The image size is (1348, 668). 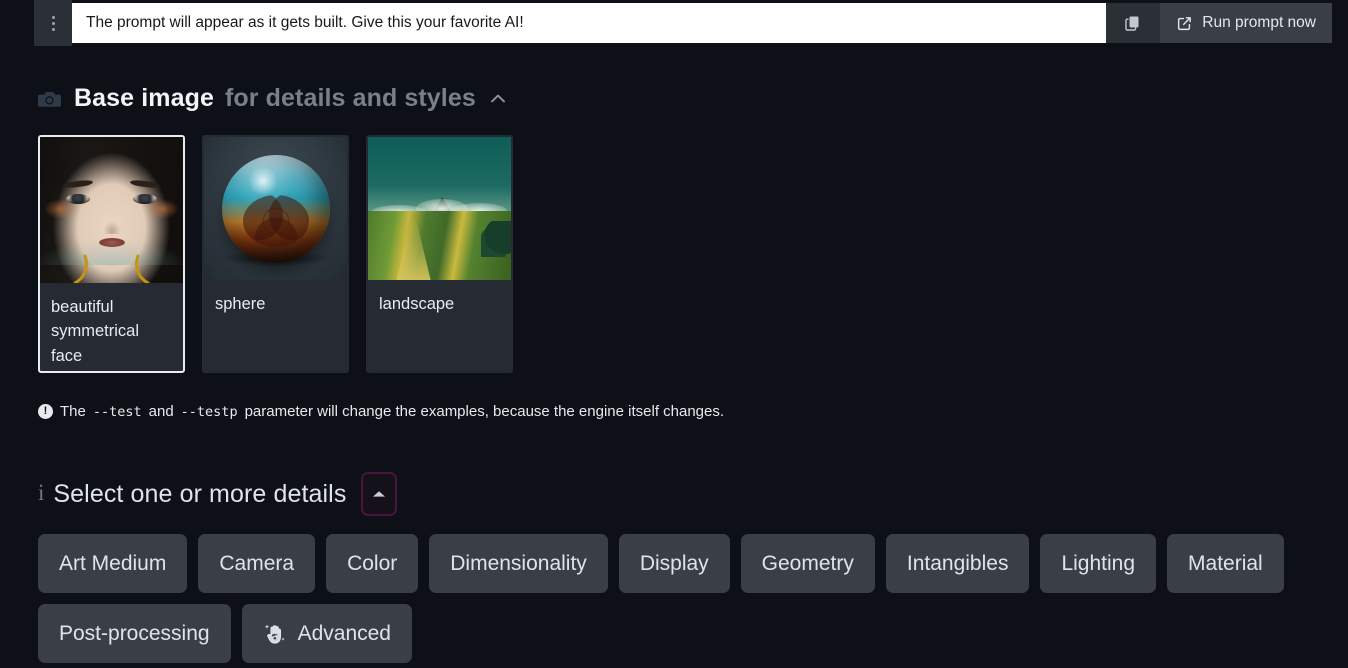 I want to click on chip-art-medium: Art Medium, so click(x=113, y=563).